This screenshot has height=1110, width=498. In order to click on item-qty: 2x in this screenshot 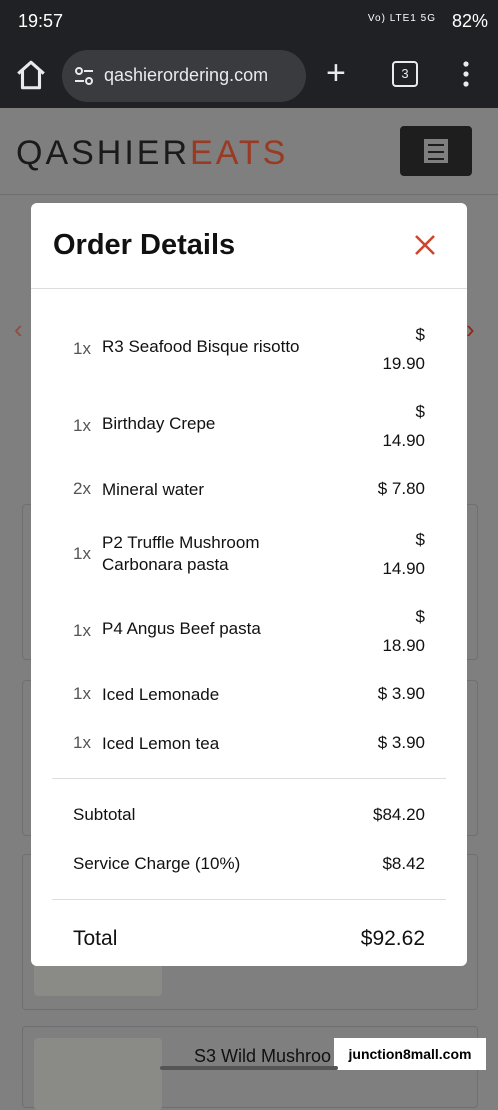, I will do `click(82, 488)`.